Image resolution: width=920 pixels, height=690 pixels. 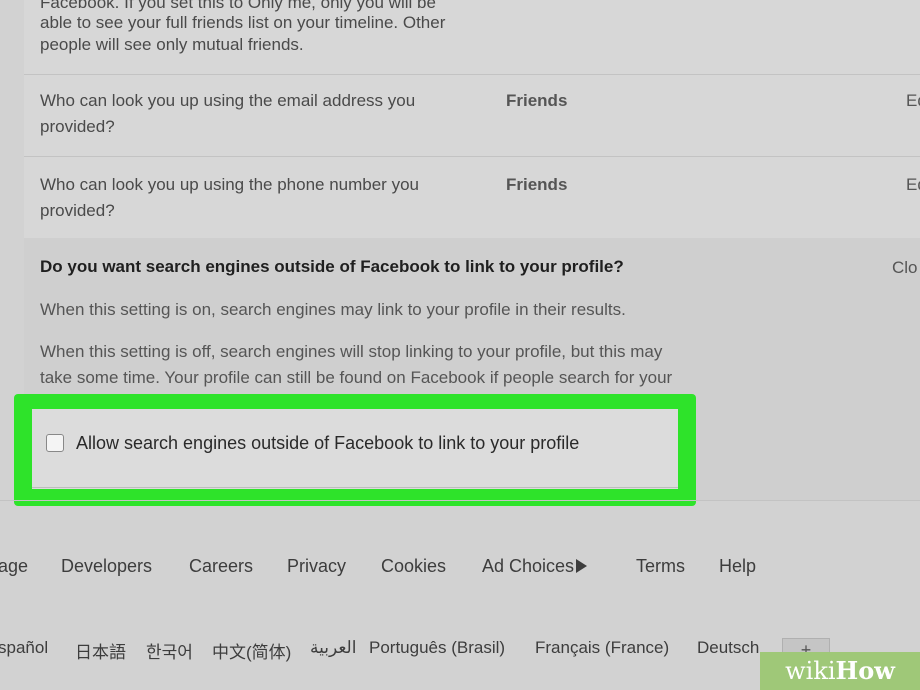 What do you see at coordinates (24, 648) in the screenshot?
I see `language-link-espanol: spañol` at bounding box center [24, 648].